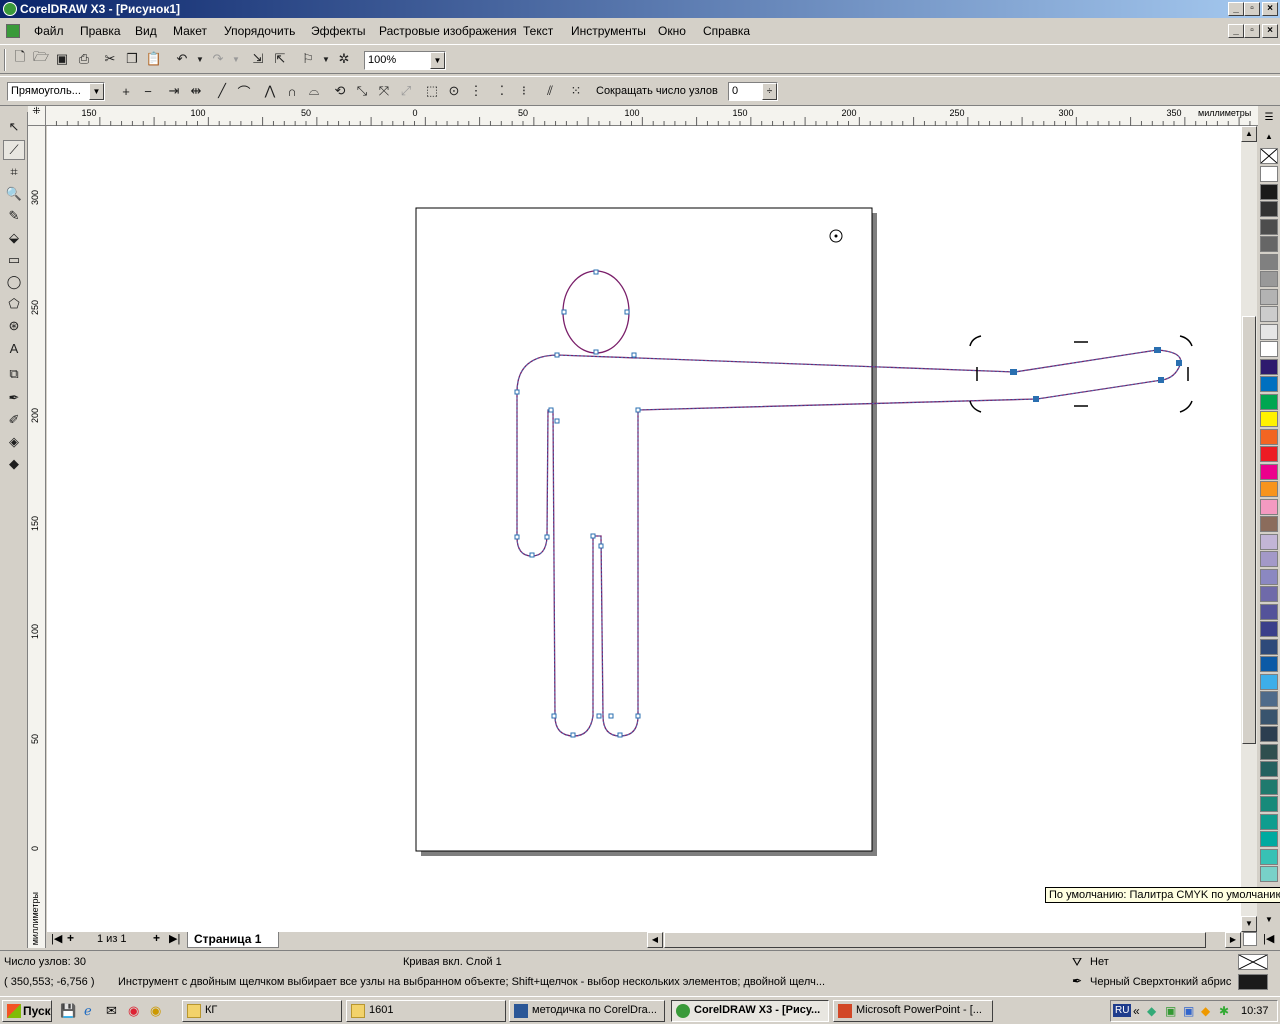 Image resolution: width=1280 pixels, height=1024 pixels. Describe the element at coordinates (148, 91) in the screenshot. I see `delete-node-icon: −` at that location.